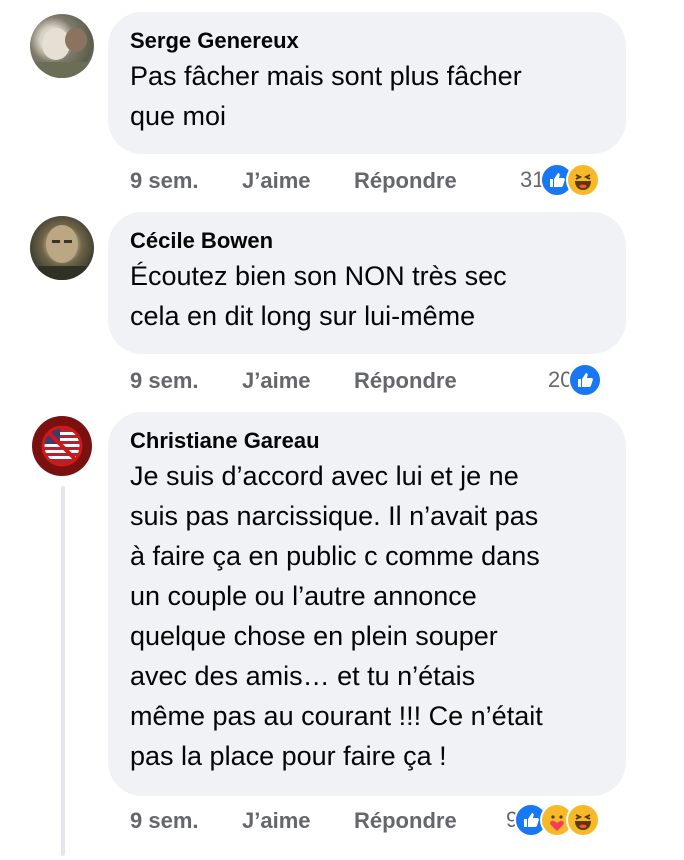  I want to click on like-icon, so click(585, 380).